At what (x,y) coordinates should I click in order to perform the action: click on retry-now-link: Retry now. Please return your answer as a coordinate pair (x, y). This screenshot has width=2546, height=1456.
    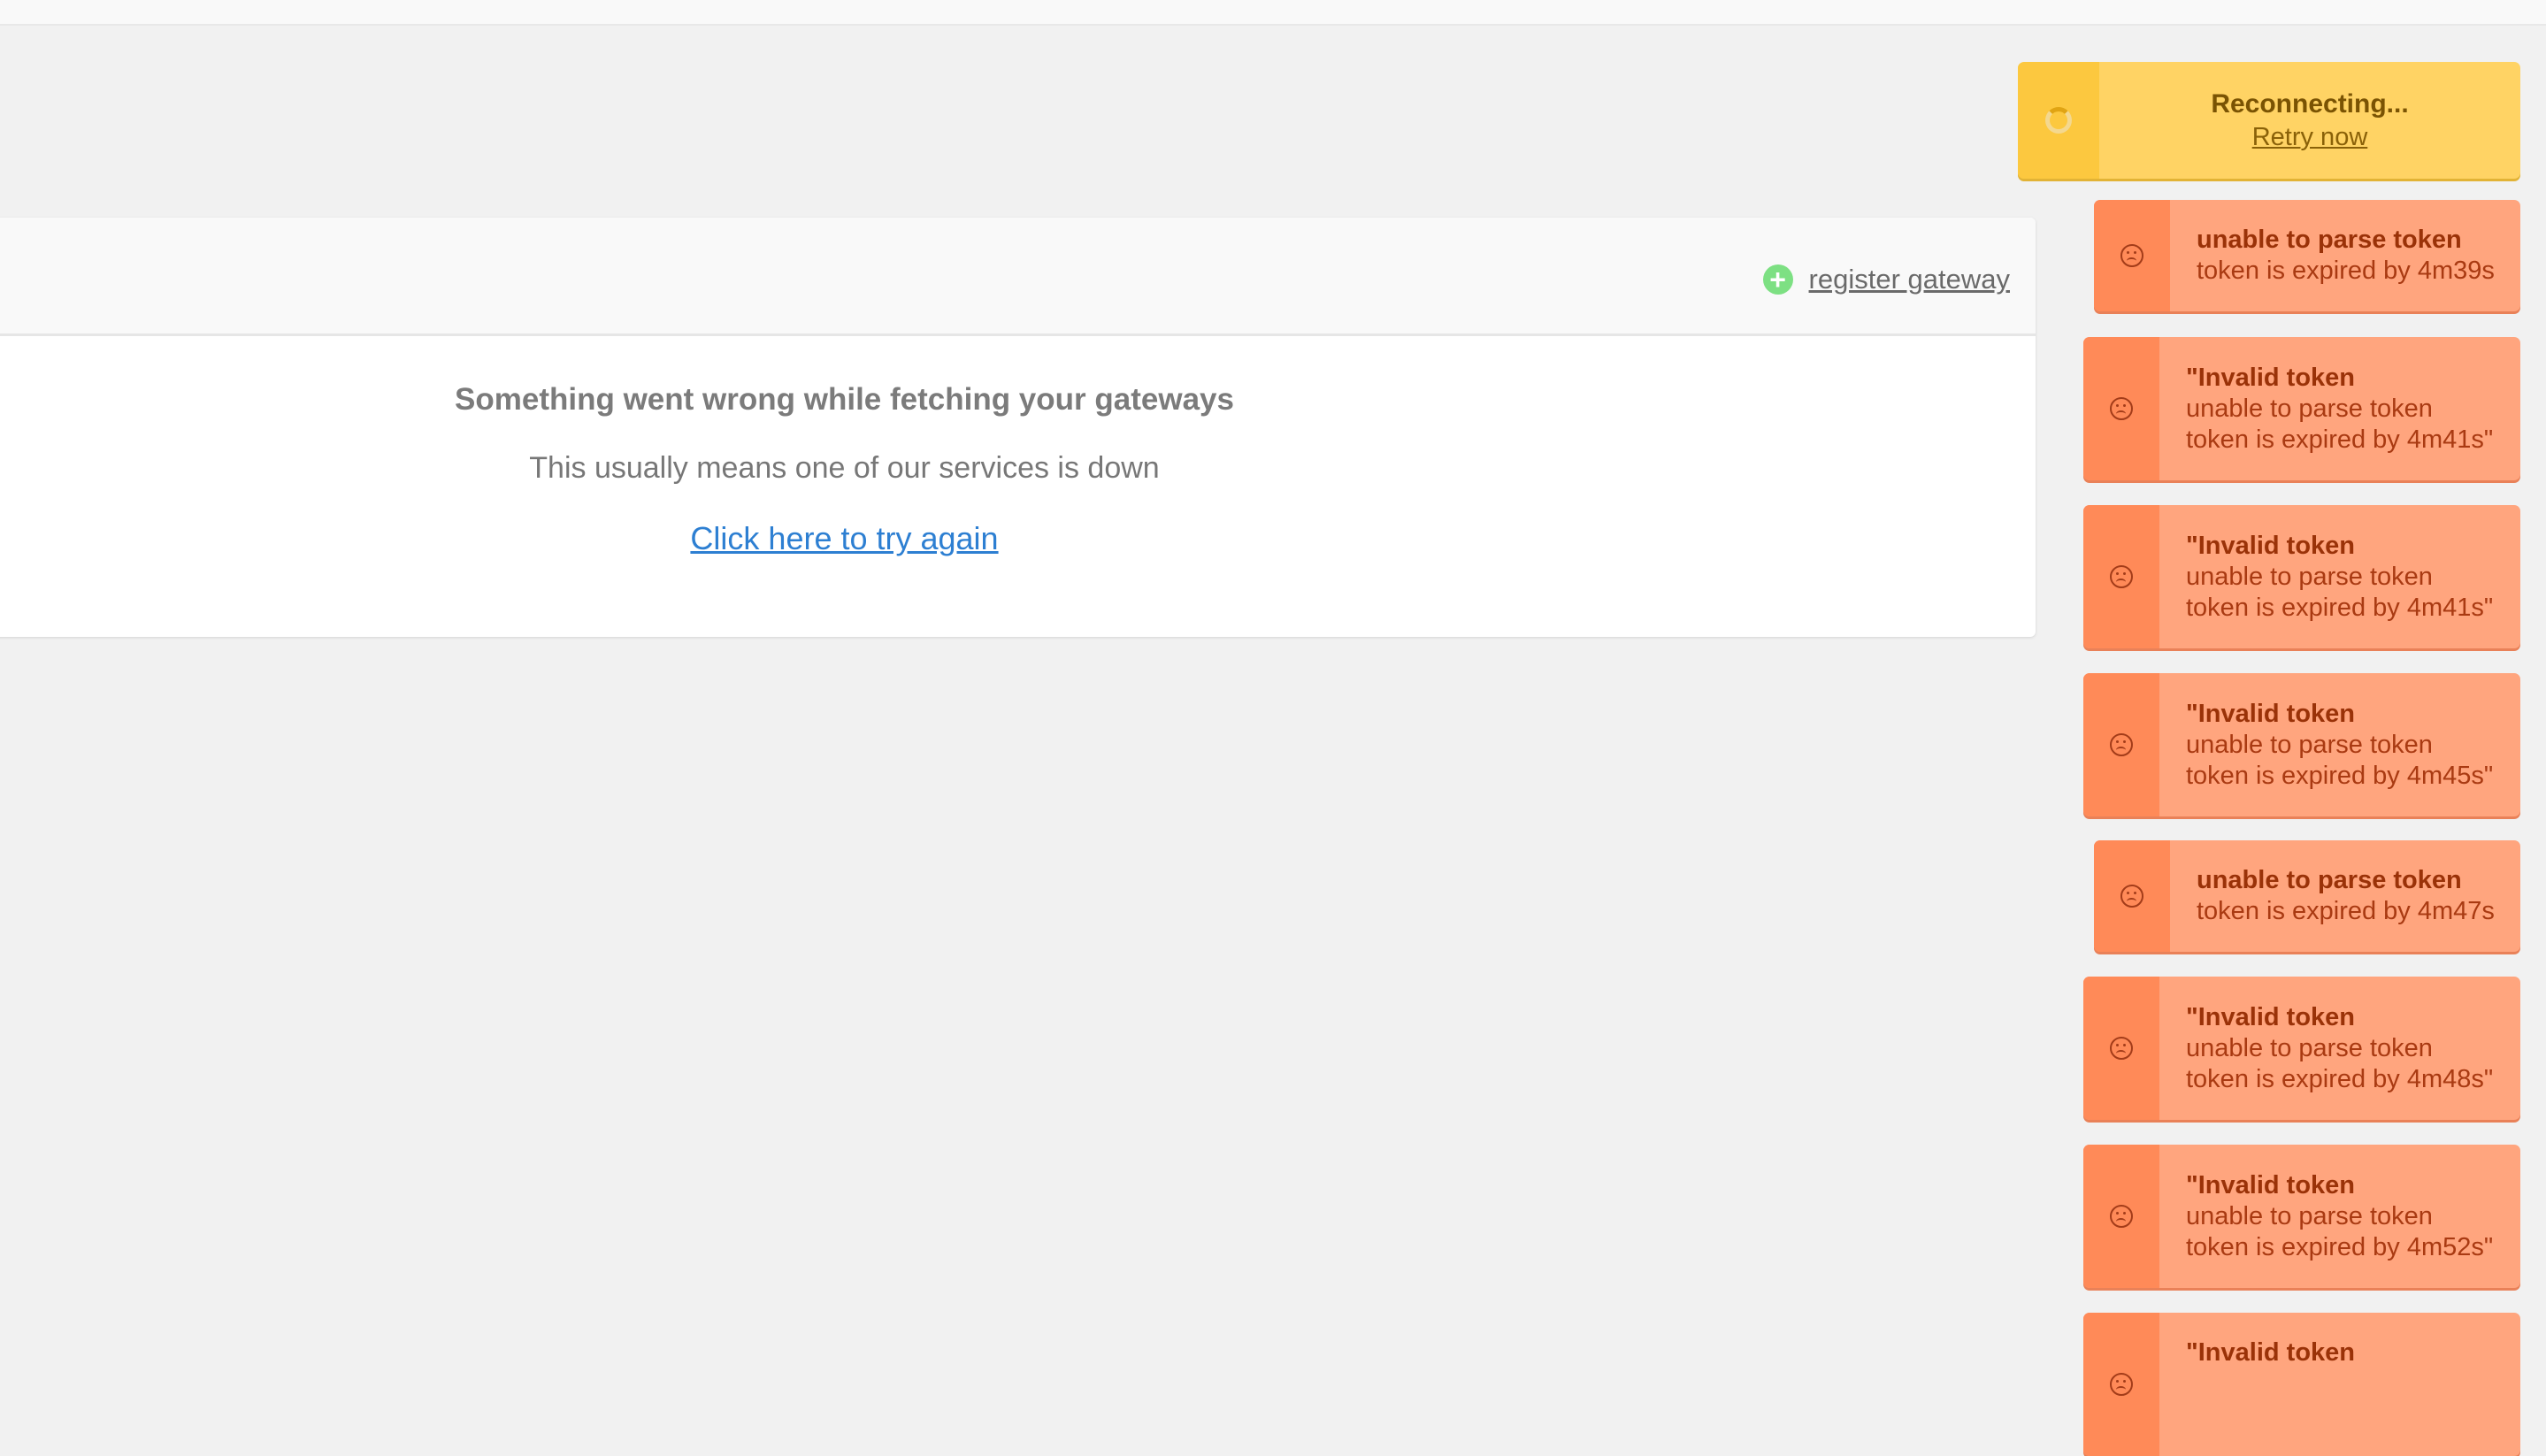
    Looking at the image, I should click on (2310, 137).